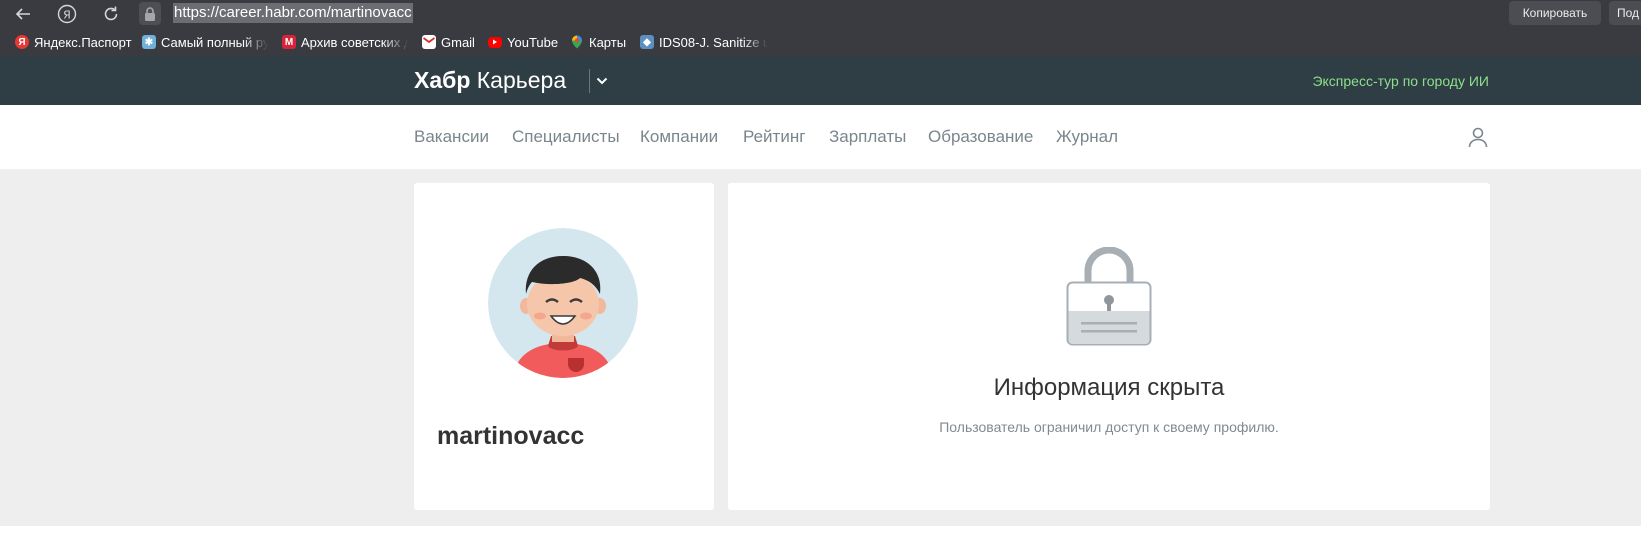  What do you see at coordinates (149, 42) in the screenshot?
I see `snowflake-icon: ✱` at bounding box center [149, 42].